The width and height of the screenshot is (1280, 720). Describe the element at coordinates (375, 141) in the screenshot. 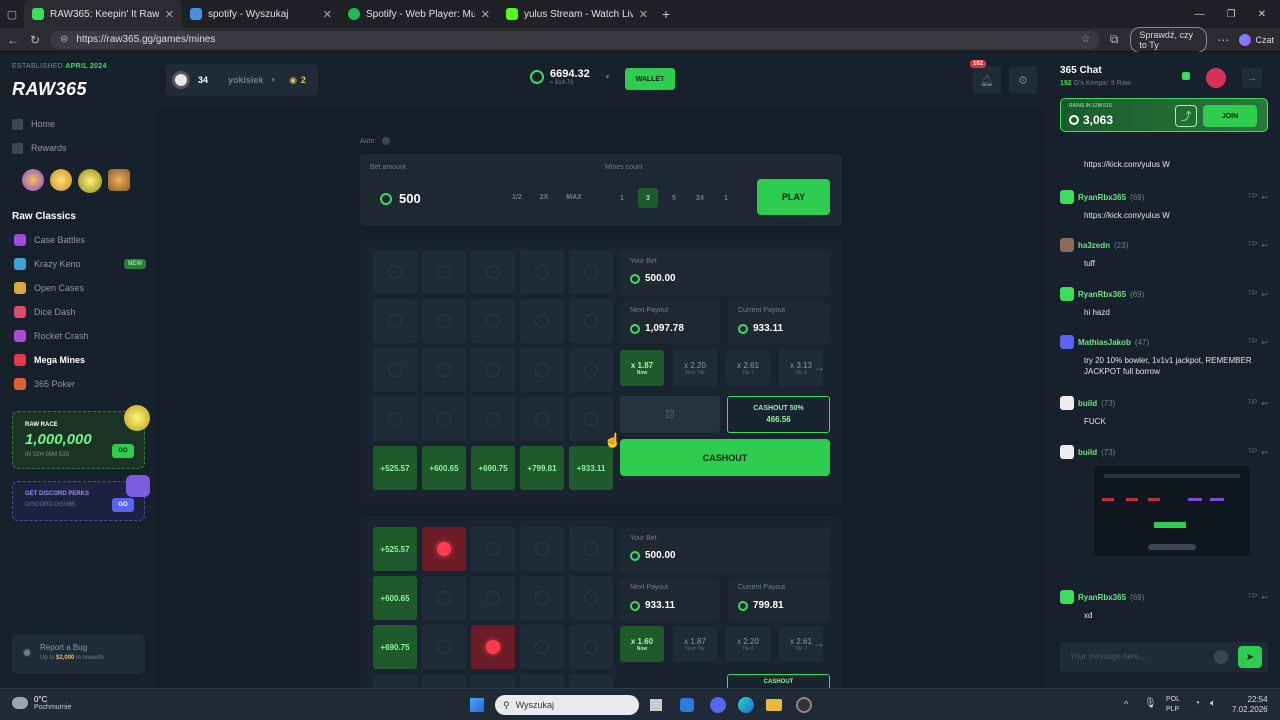

I see `auto-toggle: Auto:` at that location.